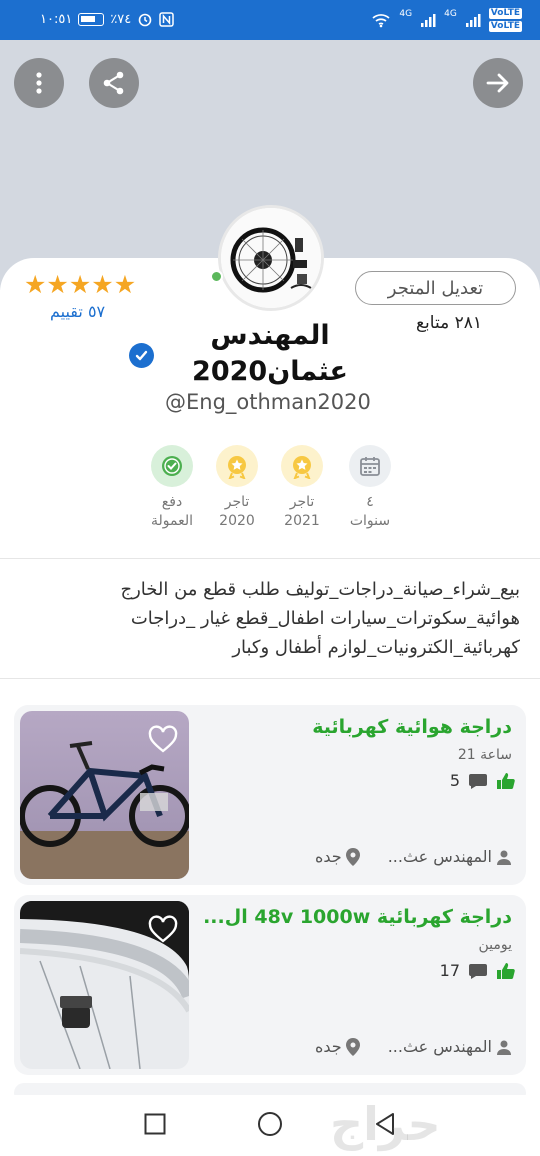 This screenshot has width=540, height=1156. Describe the element at coordinates (77, 311) in the screenshot. I see `rating-count-link: ٥٧ تقييم` at that location.